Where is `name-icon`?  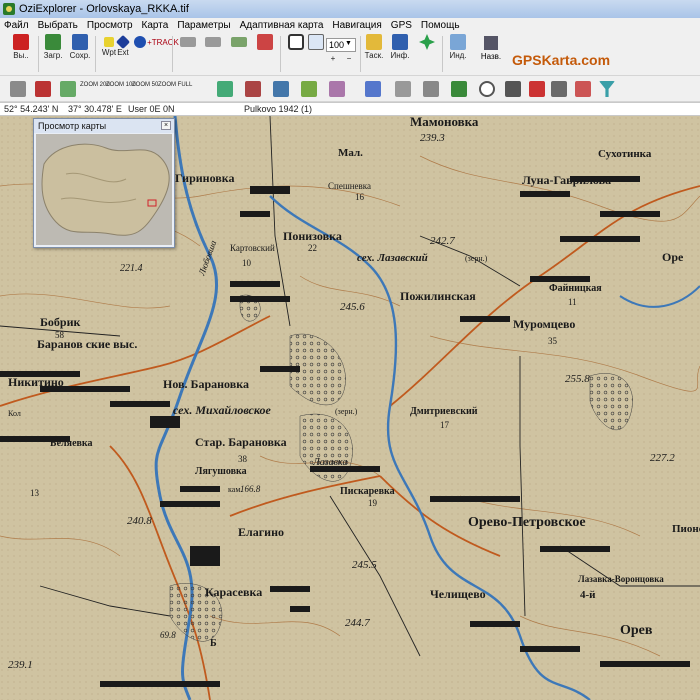 name-icon is located at coordinates (491, 43).